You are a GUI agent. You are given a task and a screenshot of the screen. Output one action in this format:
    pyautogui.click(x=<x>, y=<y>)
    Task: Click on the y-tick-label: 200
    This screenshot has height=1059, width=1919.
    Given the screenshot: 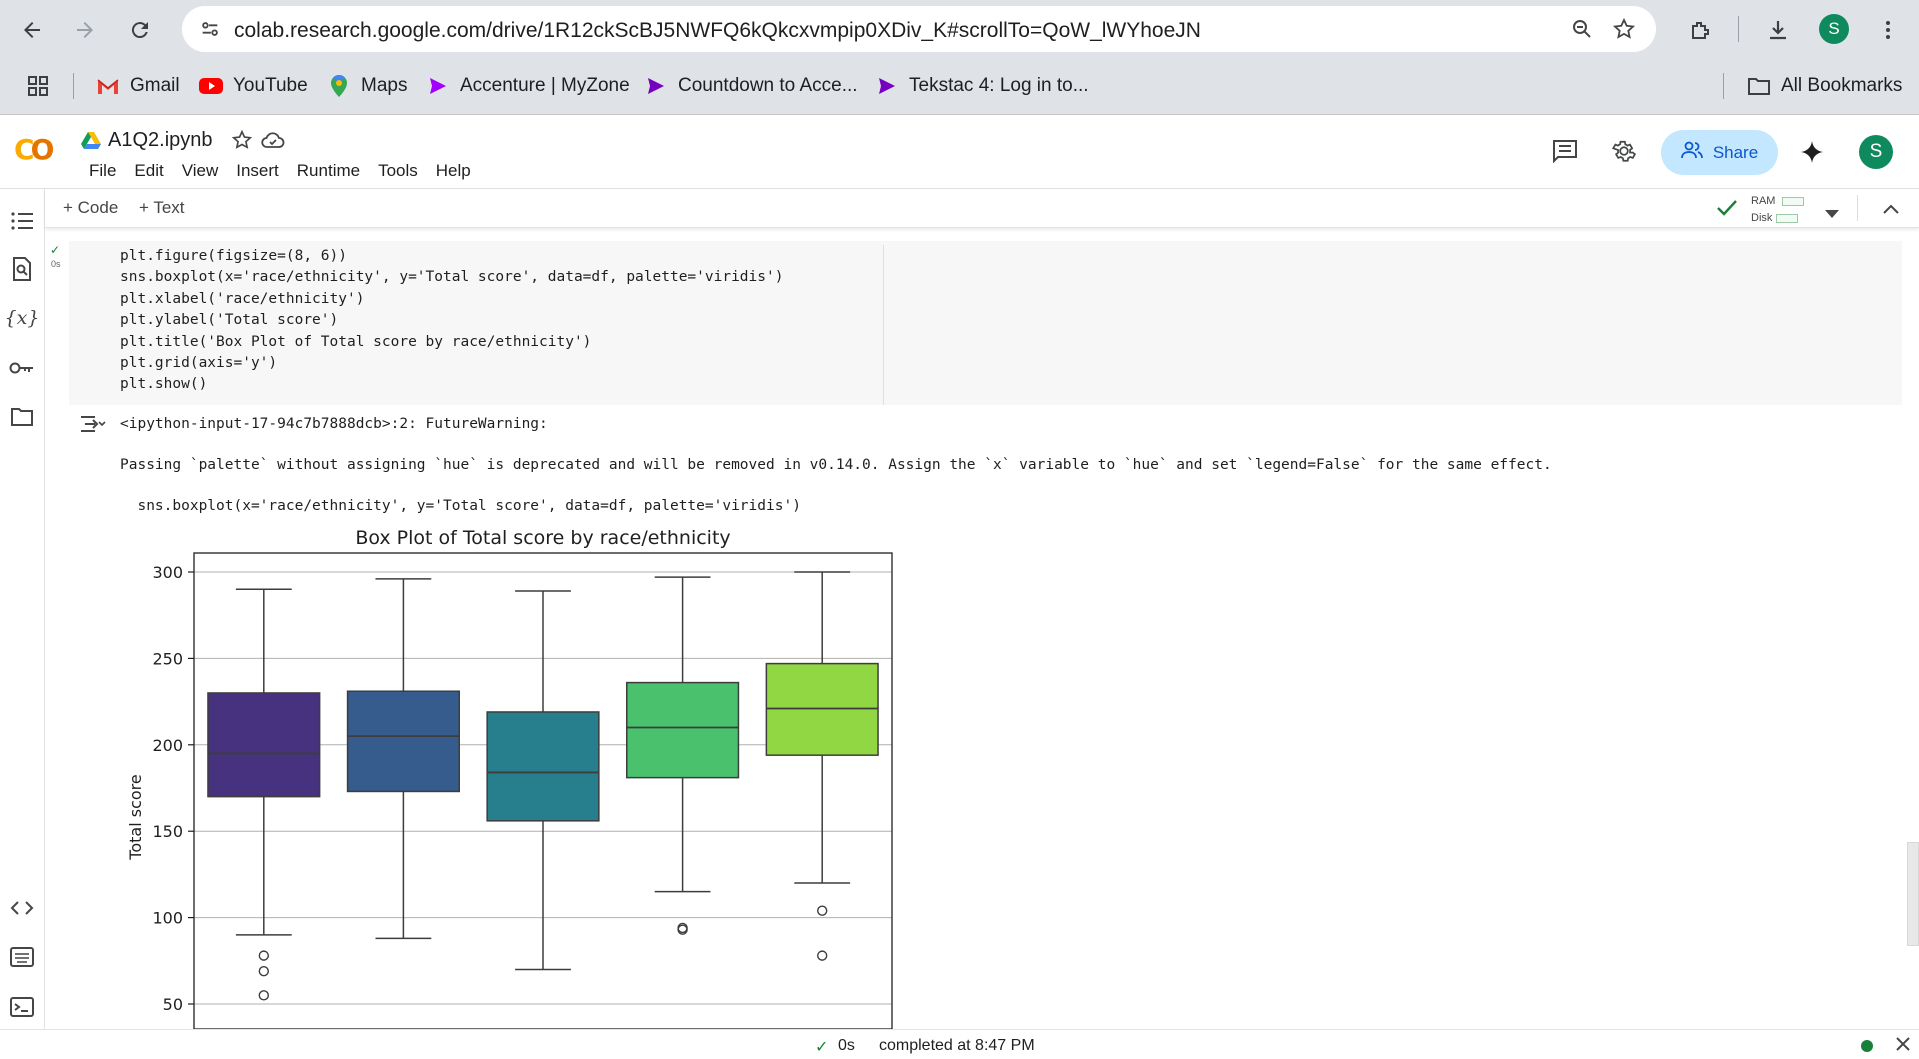 What is the action you would take?
    pyautogui.click(x=167, y=745)
    